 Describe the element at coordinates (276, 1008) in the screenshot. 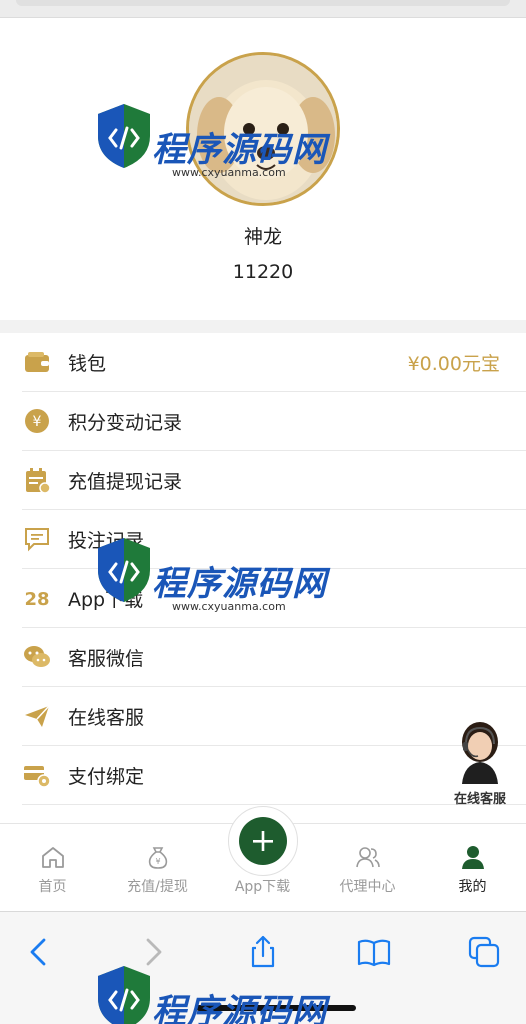

I see `home-indicator` at that location.